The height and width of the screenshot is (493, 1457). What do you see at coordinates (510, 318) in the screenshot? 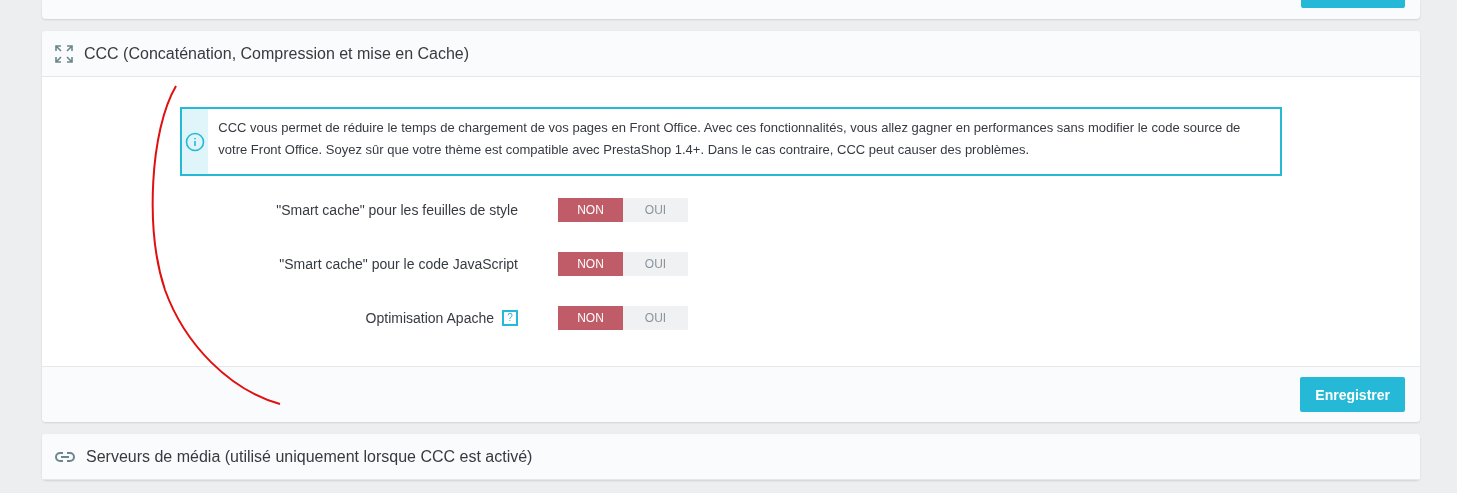
I see `help-badge: ?` at bounding box center [510, 318].